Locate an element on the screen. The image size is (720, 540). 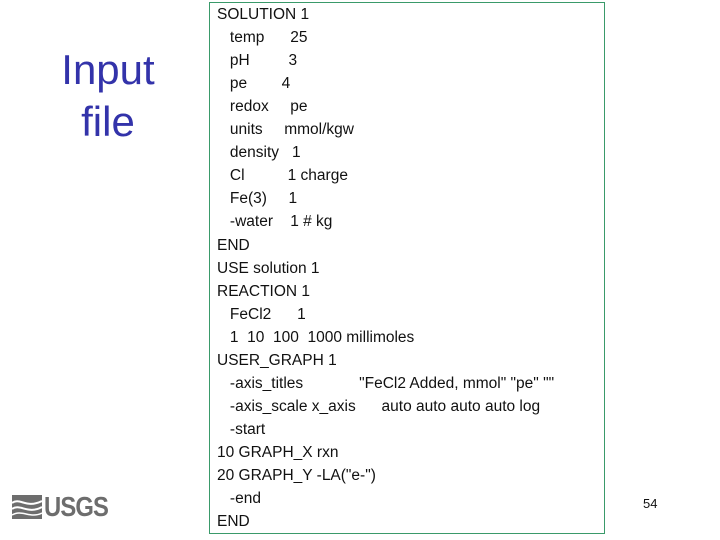
code-line: redox pe is located at coordinates (262, 107).